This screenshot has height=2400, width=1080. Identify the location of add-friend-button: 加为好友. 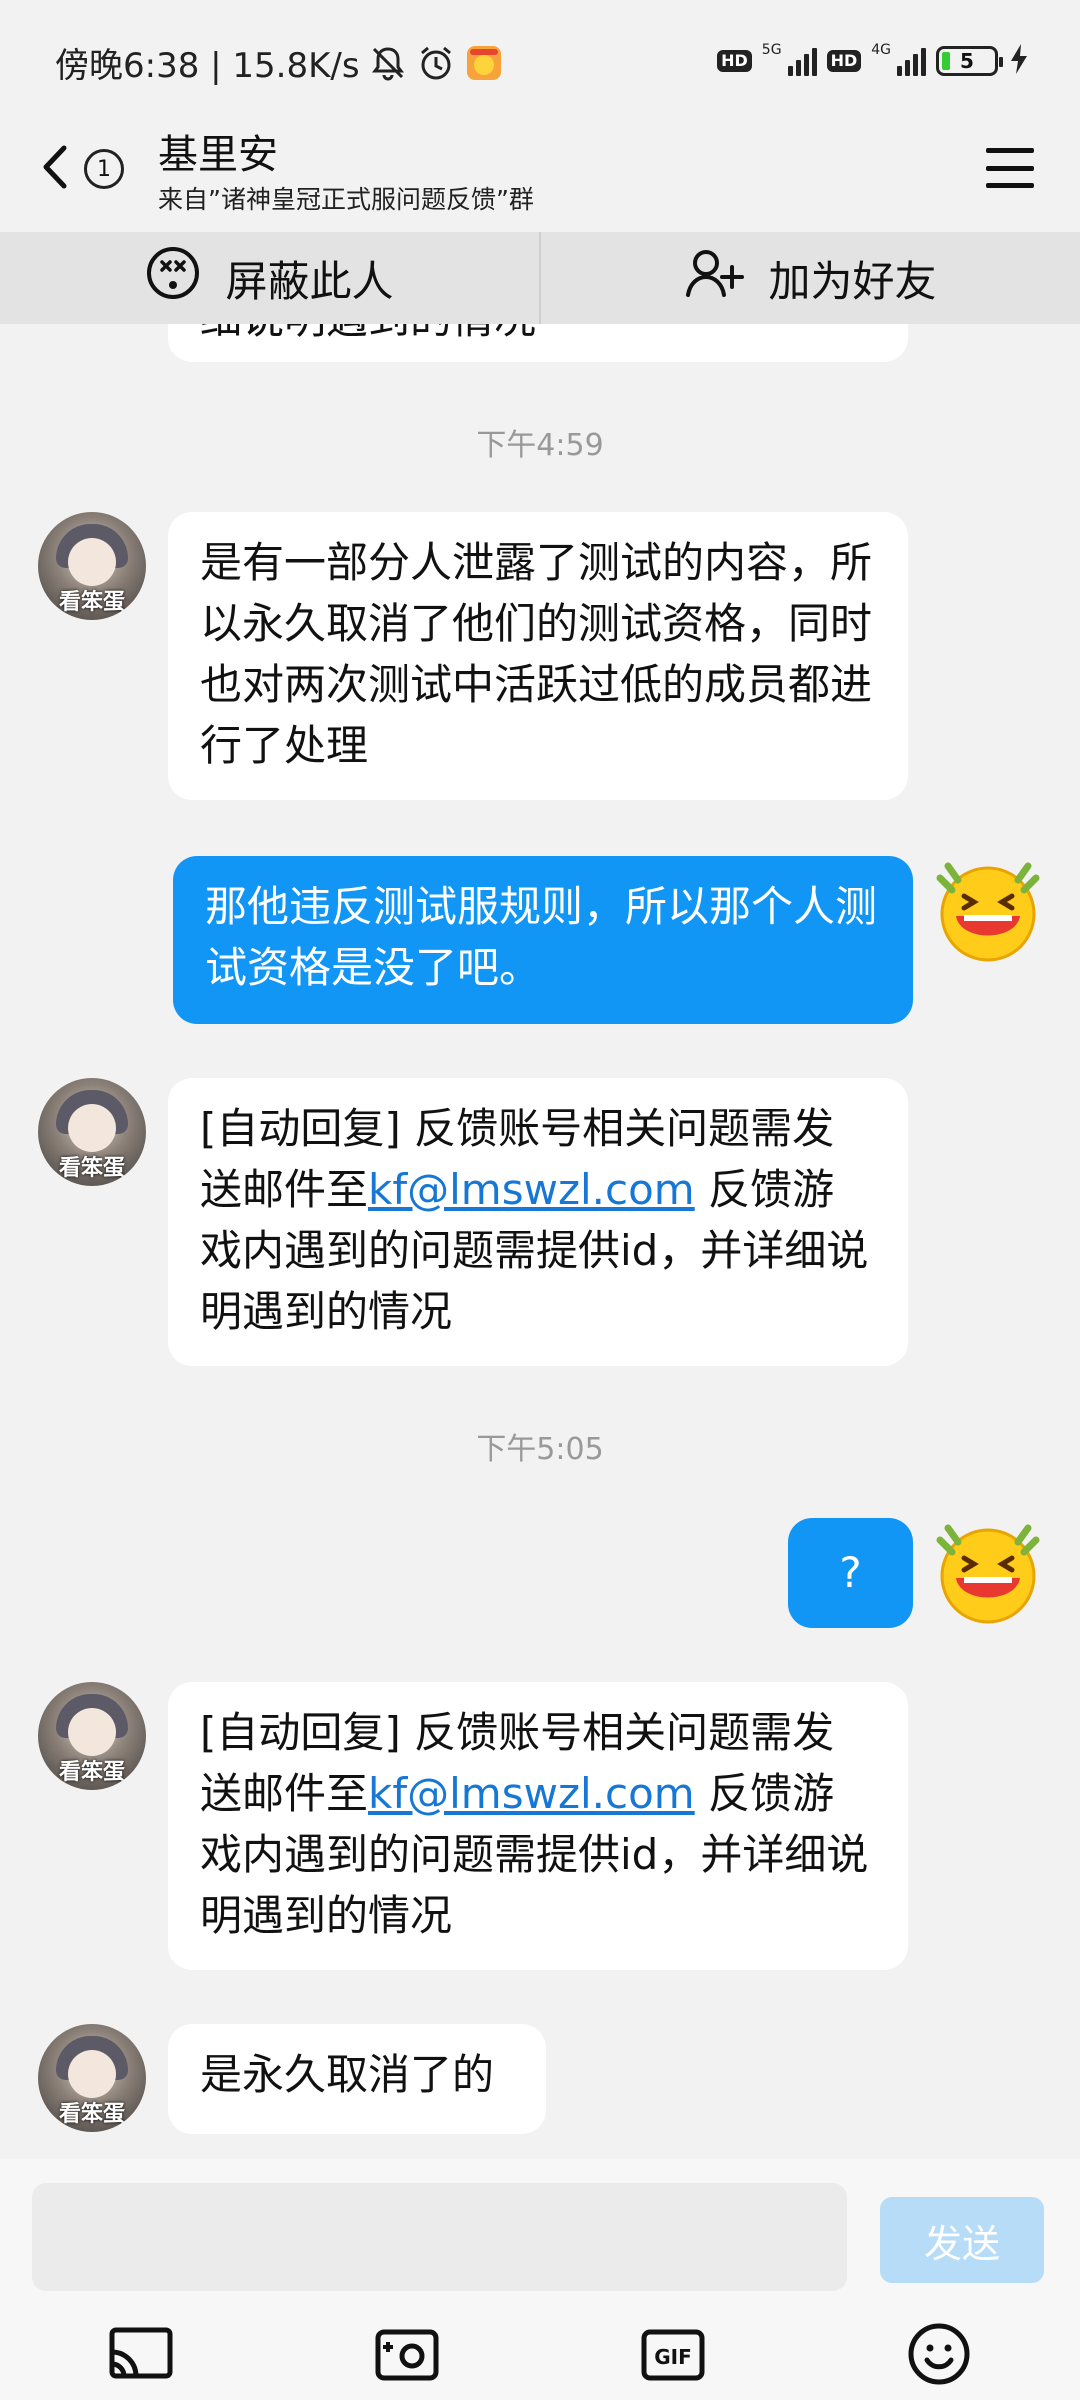
(810, 278).